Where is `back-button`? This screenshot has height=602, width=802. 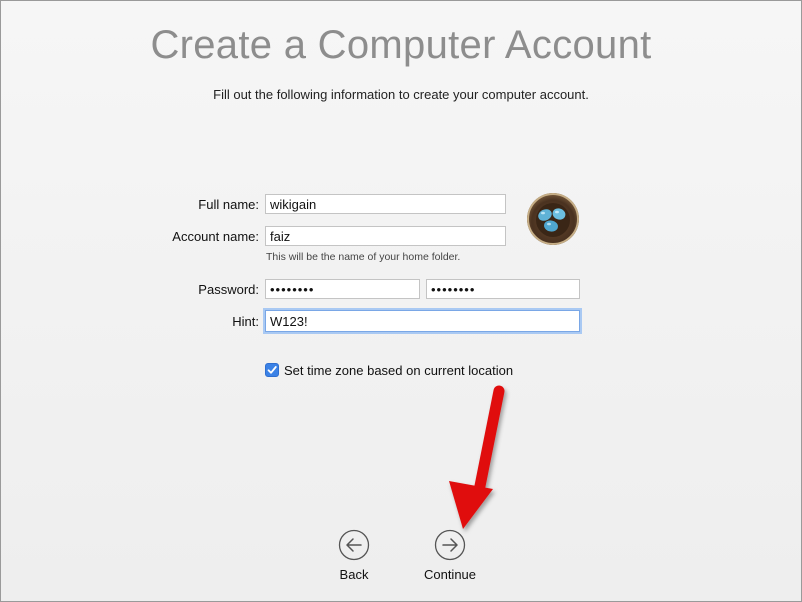 back-button is located at coordinates (354, 545).